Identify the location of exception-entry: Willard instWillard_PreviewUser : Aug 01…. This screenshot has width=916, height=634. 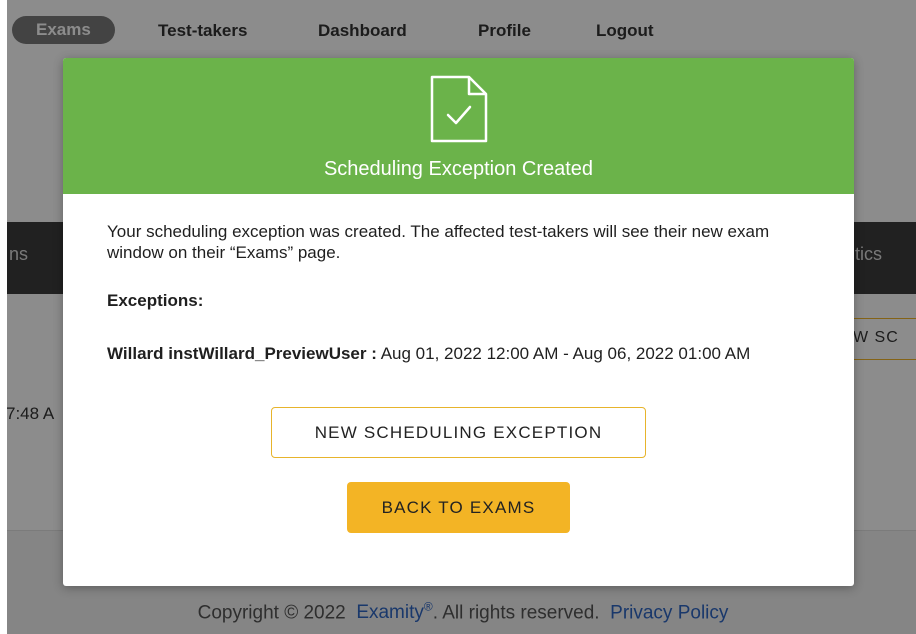
(462, 353).